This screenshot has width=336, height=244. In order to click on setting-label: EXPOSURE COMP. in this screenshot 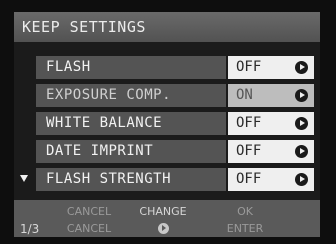, I will do `click(131, 95)`.